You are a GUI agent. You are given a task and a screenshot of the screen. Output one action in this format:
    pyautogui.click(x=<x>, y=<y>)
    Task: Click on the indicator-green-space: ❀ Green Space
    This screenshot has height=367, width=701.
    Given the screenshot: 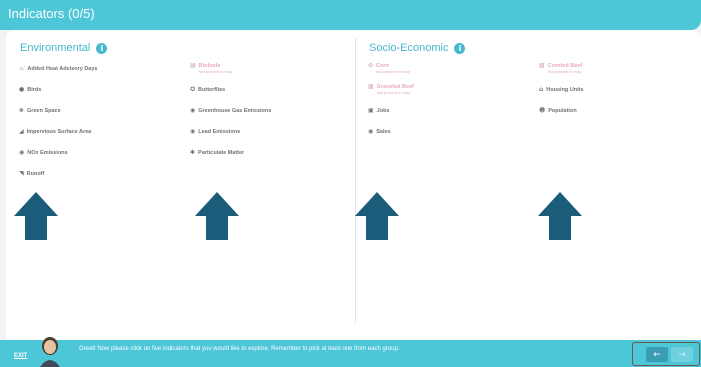 What is the action you would take?
    pyautogui.click(x=40, y=111)
    